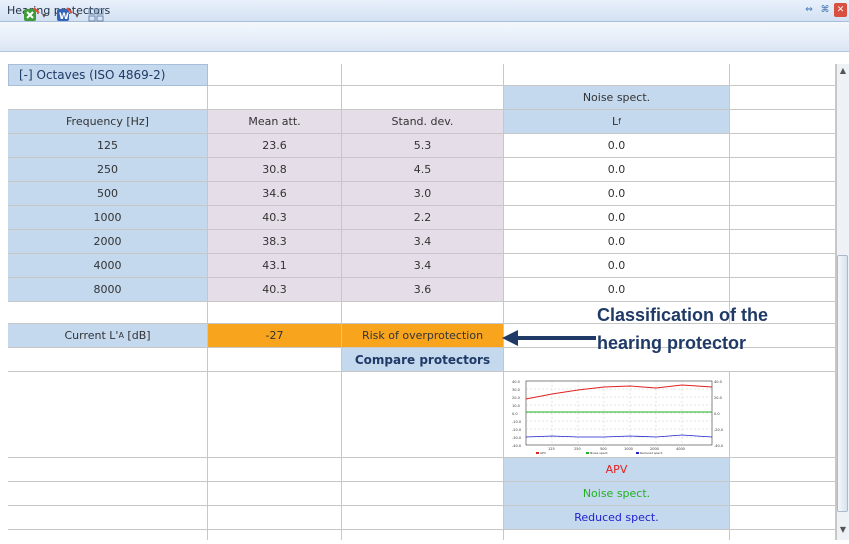 This screenshot has height=544, width=849. Describe the element at coordinates (651, 453) in the screenshot. I see `svg-text: Reduced spect.` at that location.